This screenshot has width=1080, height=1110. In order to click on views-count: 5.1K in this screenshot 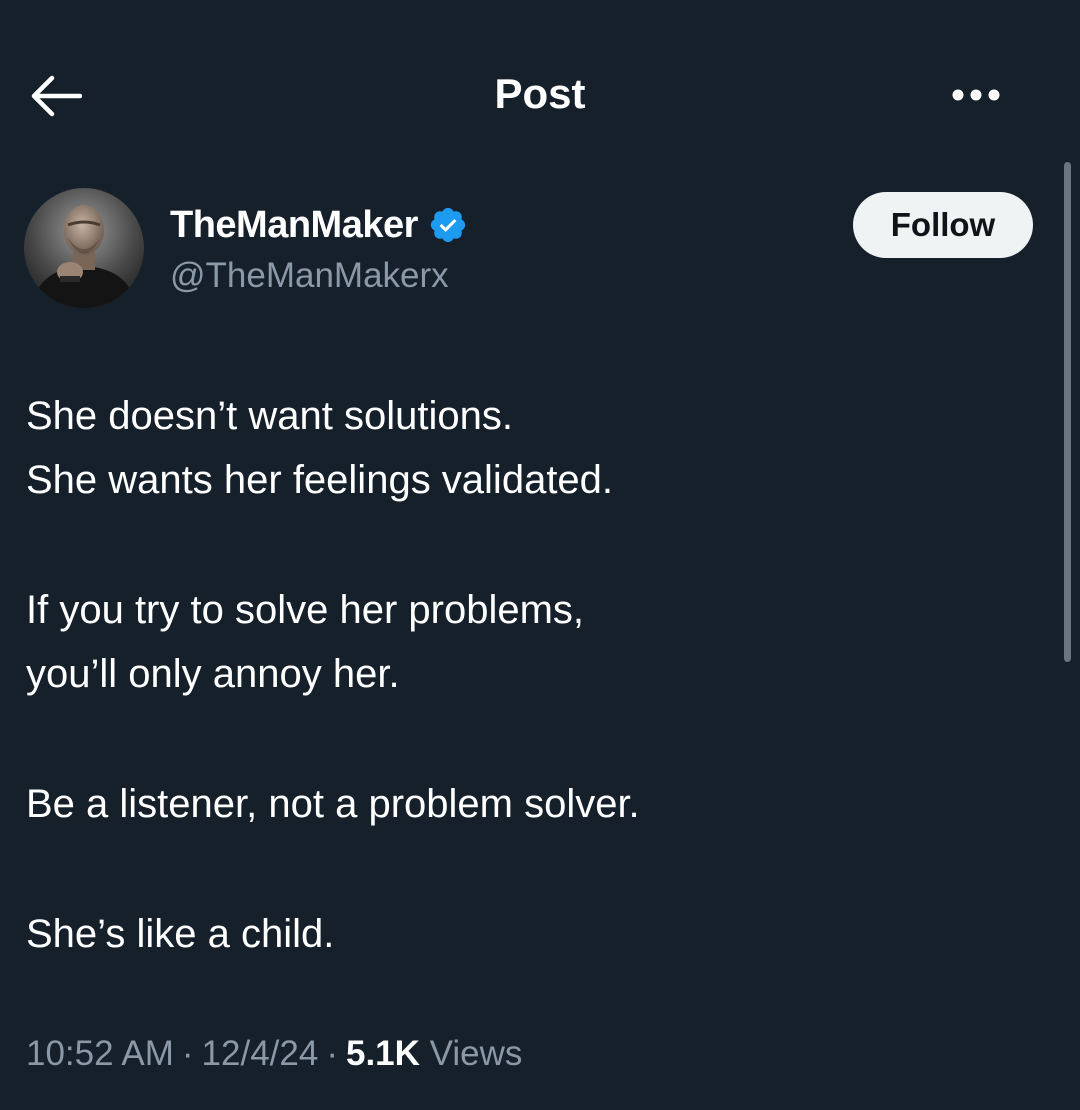, I will do `click(383, 1053)`.